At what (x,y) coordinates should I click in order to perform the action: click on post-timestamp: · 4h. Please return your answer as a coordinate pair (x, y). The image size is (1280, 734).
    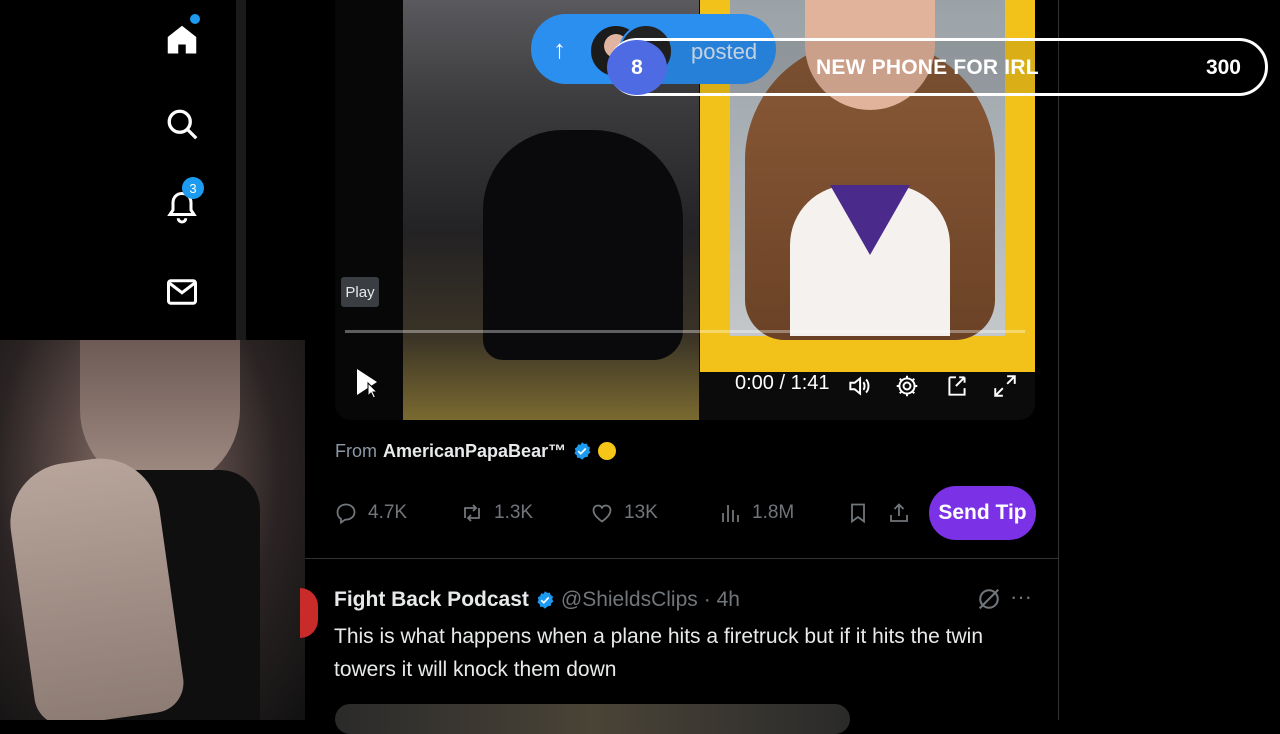
    Looking at the image, I should click on (722, 600).